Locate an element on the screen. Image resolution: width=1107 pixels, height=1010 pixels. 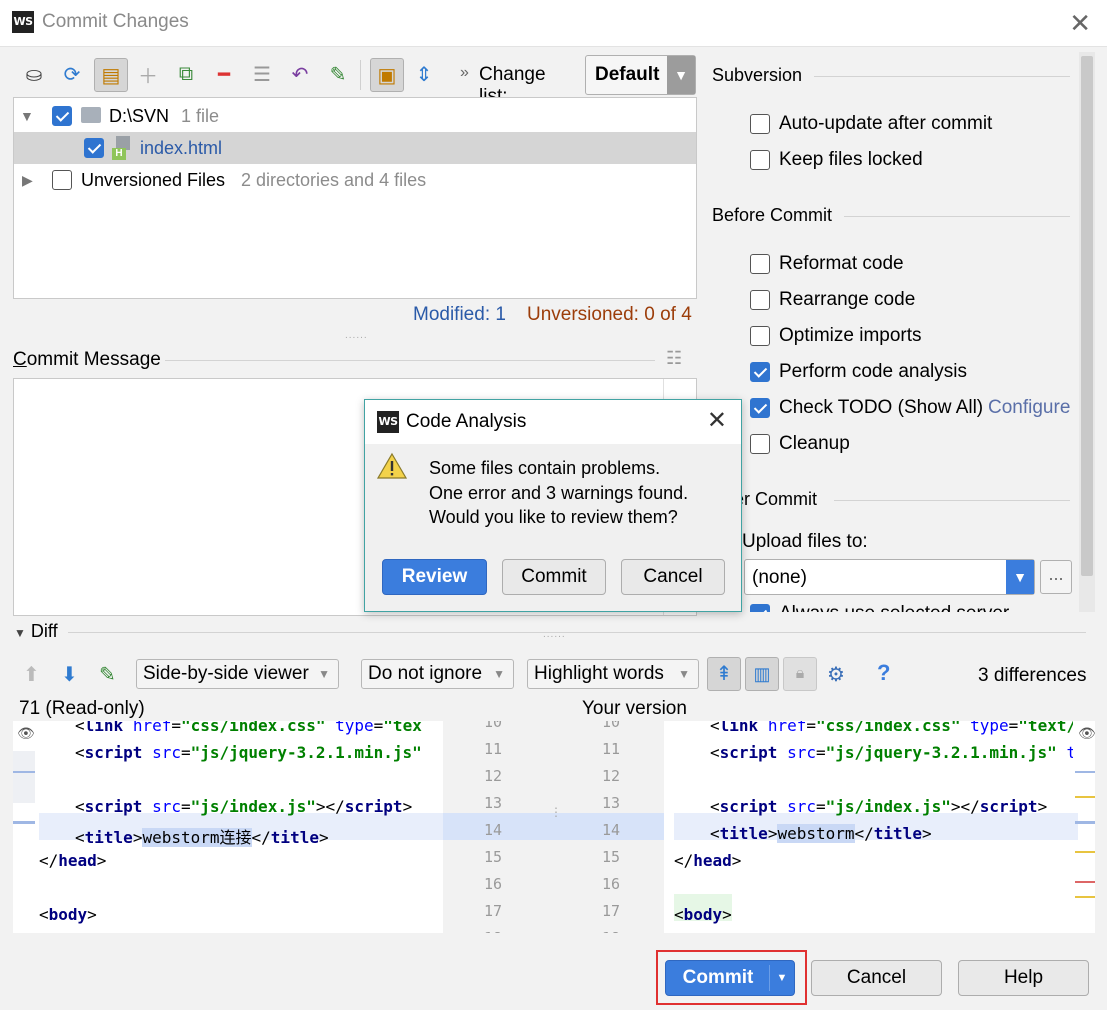
folder-icon is located at coordinates (91, 115).